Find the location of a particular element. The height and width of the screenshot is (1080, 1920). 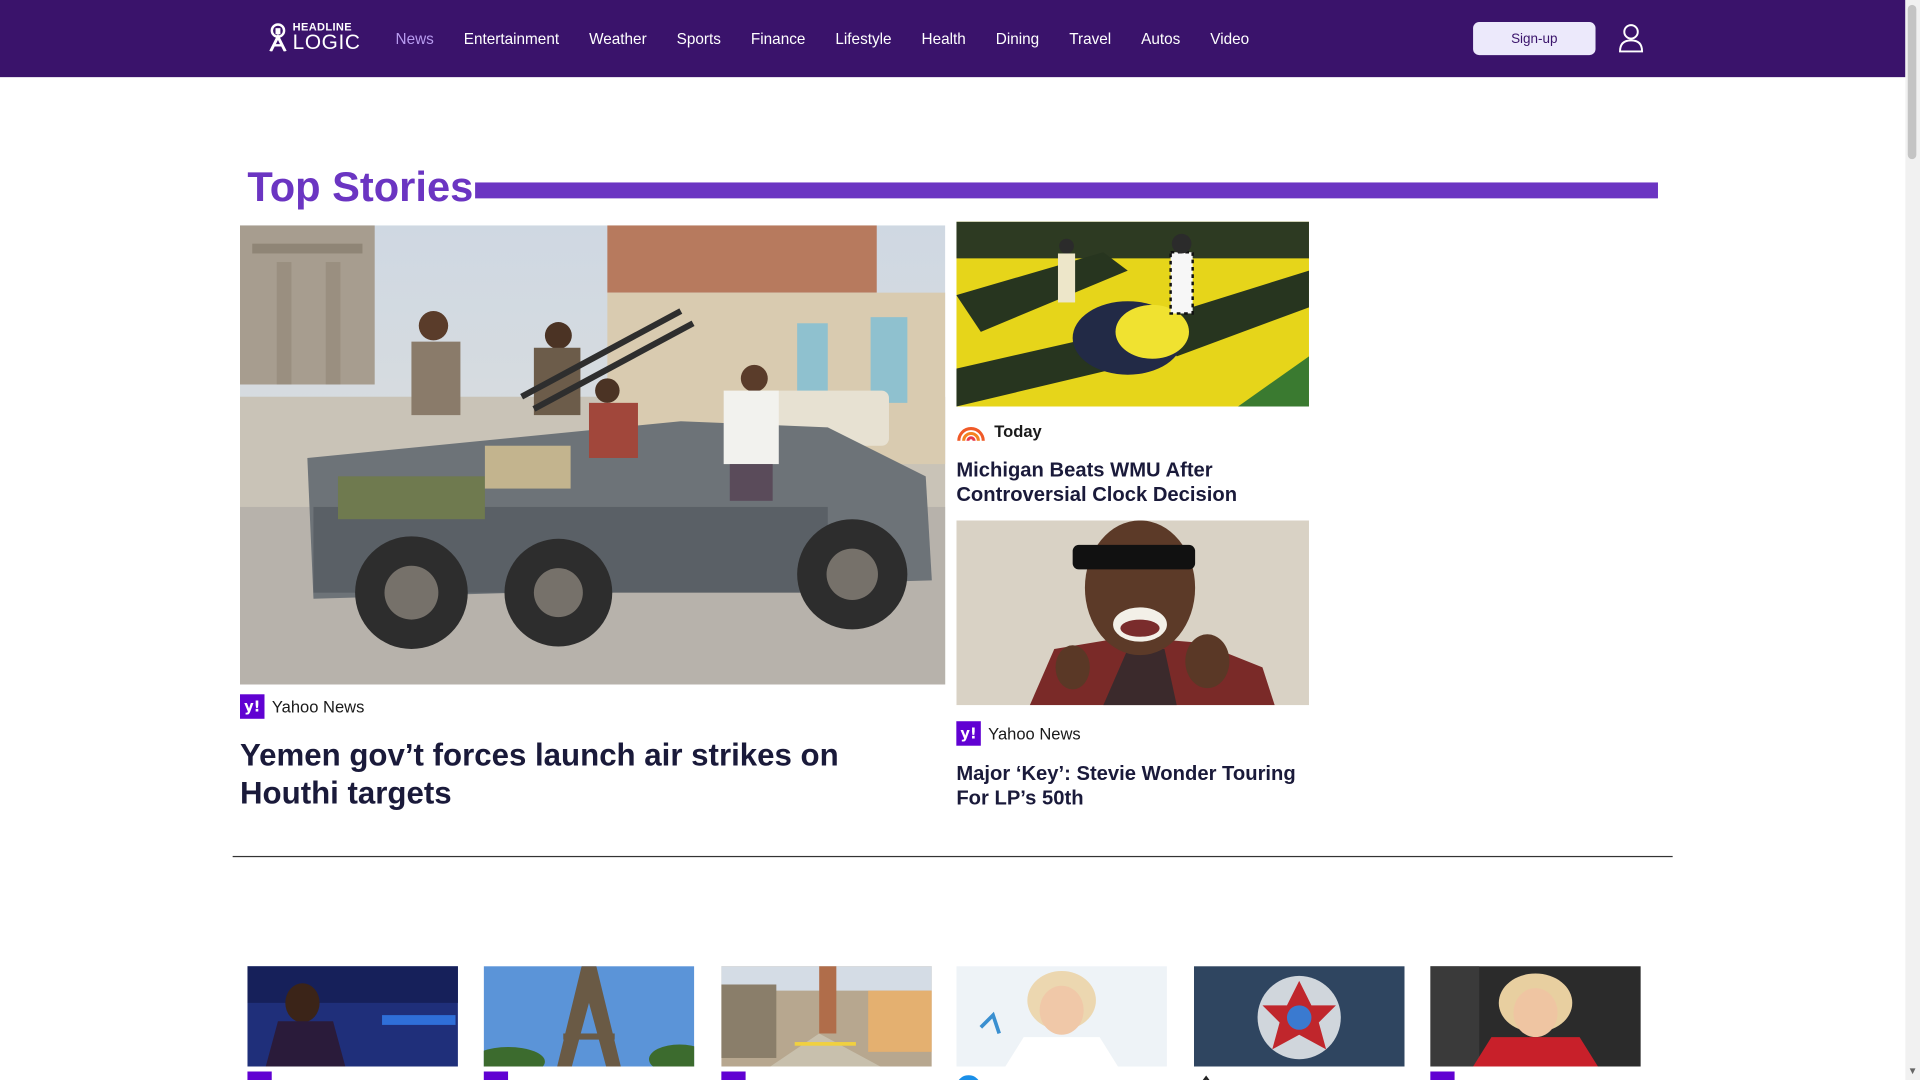

football-photo is located at coordinates (1132, 314).